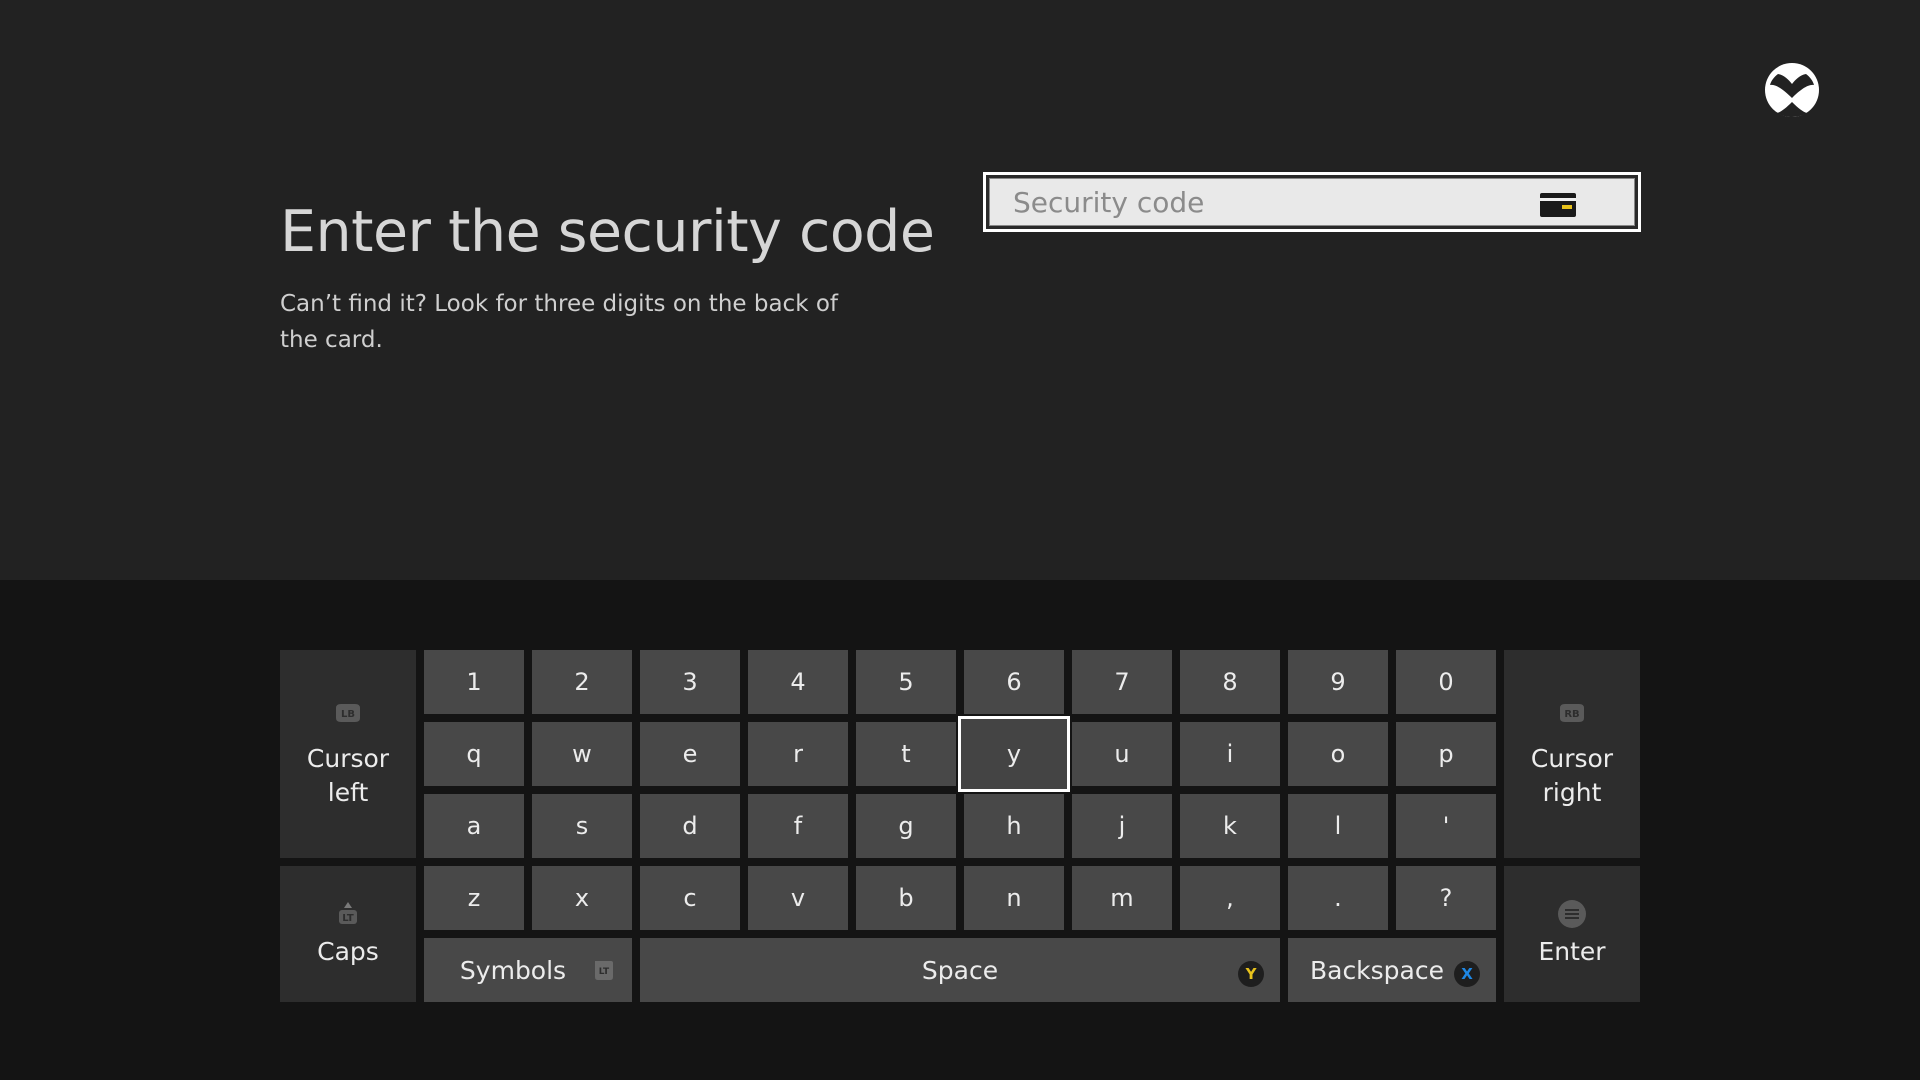  Describe the element at coordinates (1122, 682) in the screenshot. I see `key-0-6: 7` at that location.